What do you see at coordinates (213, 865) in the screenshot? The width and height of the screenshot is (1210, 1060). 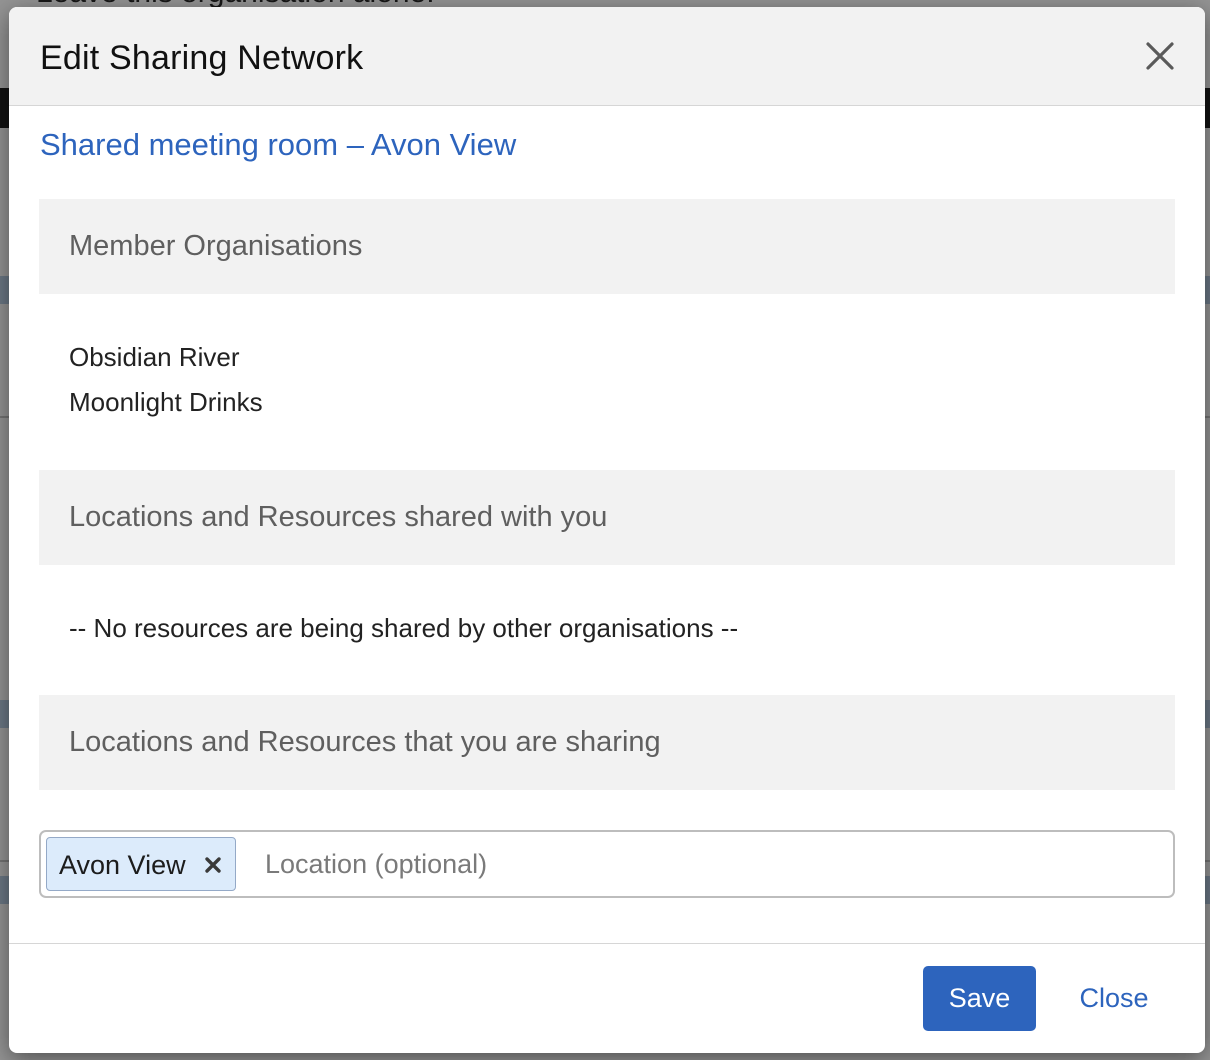 I see `remove-tag-icon` at bounding box center [213, 865].